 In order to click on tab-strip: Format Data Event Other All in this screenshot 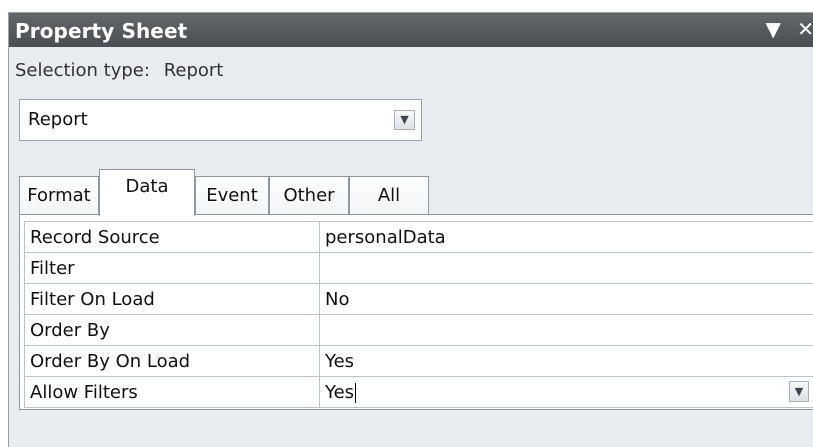, I will do `click(299, 192)`.